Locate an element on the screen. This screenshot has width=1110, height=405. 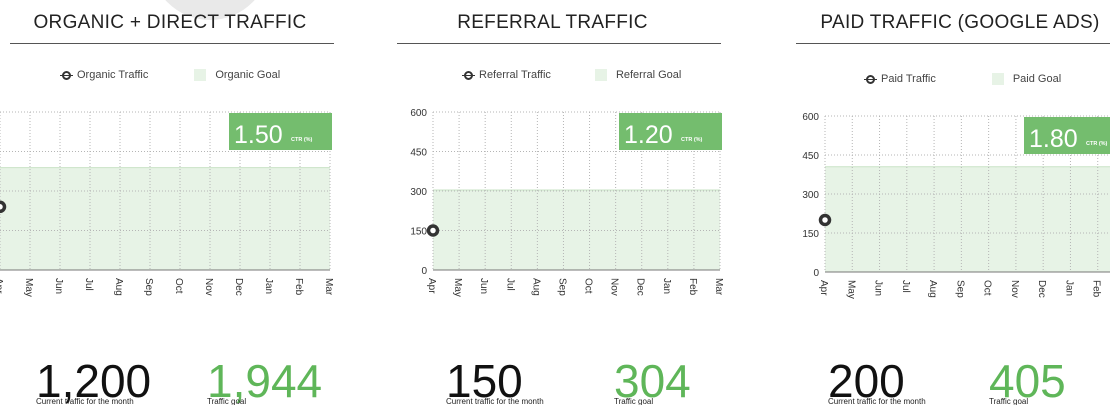
legend-series: Organic Traffic is located at coordinates (104, 75).